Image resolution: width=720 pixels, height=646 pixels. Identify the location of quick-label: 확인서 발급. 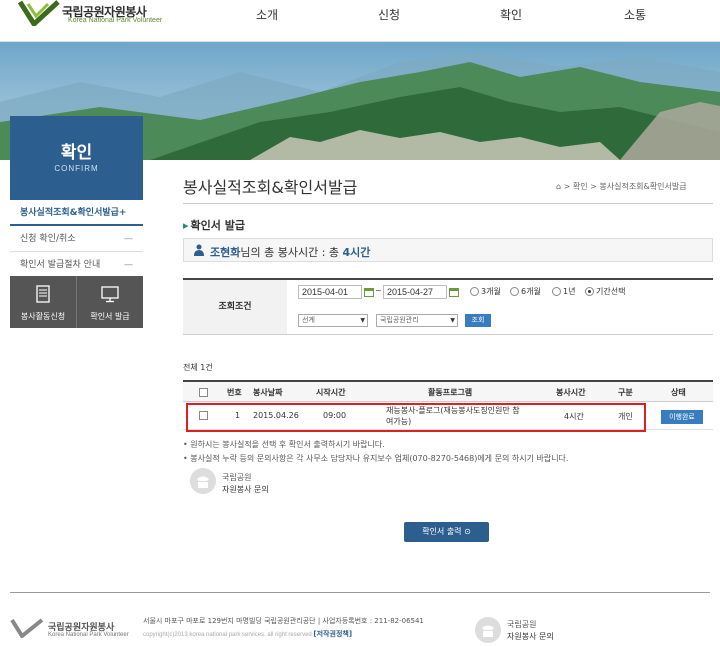
(110, 316).